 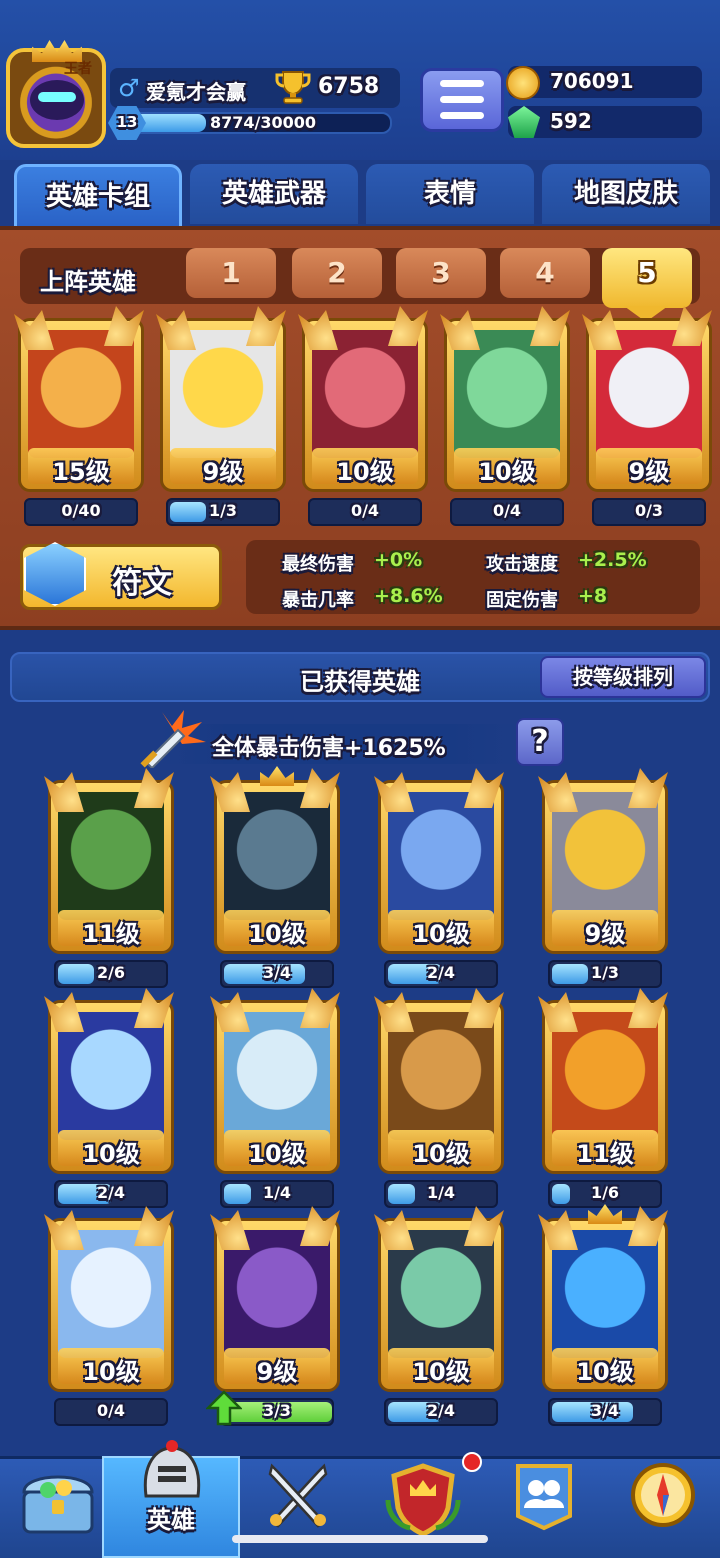 What do you see at coordinates (129, 88) in the screenshot?
I see `male-gender-icon: ♂` at bounding box center [129, 88].